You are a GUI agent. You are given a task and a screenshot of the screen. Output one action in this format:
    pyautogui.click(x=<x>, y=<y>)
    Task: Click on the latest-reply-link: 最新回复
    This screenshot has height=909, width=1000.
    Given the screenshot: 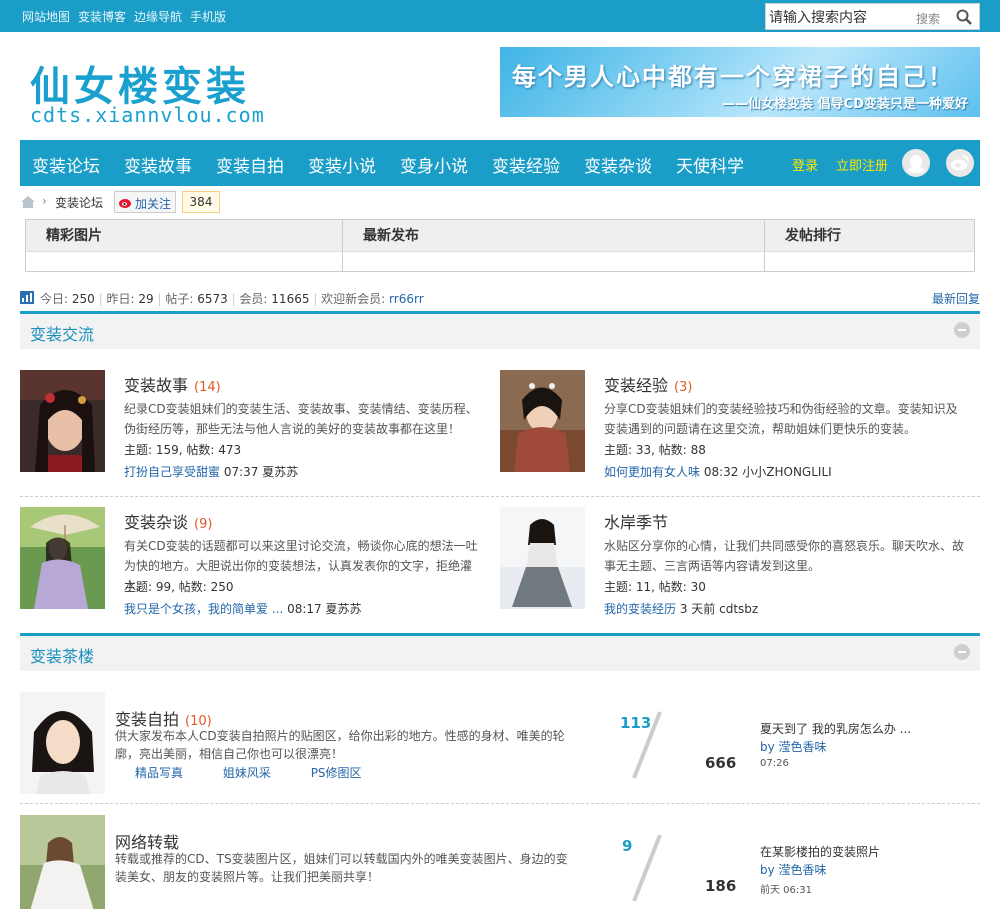 What is the action you would take?
    pyautogui.click(x=956, y=298)
    